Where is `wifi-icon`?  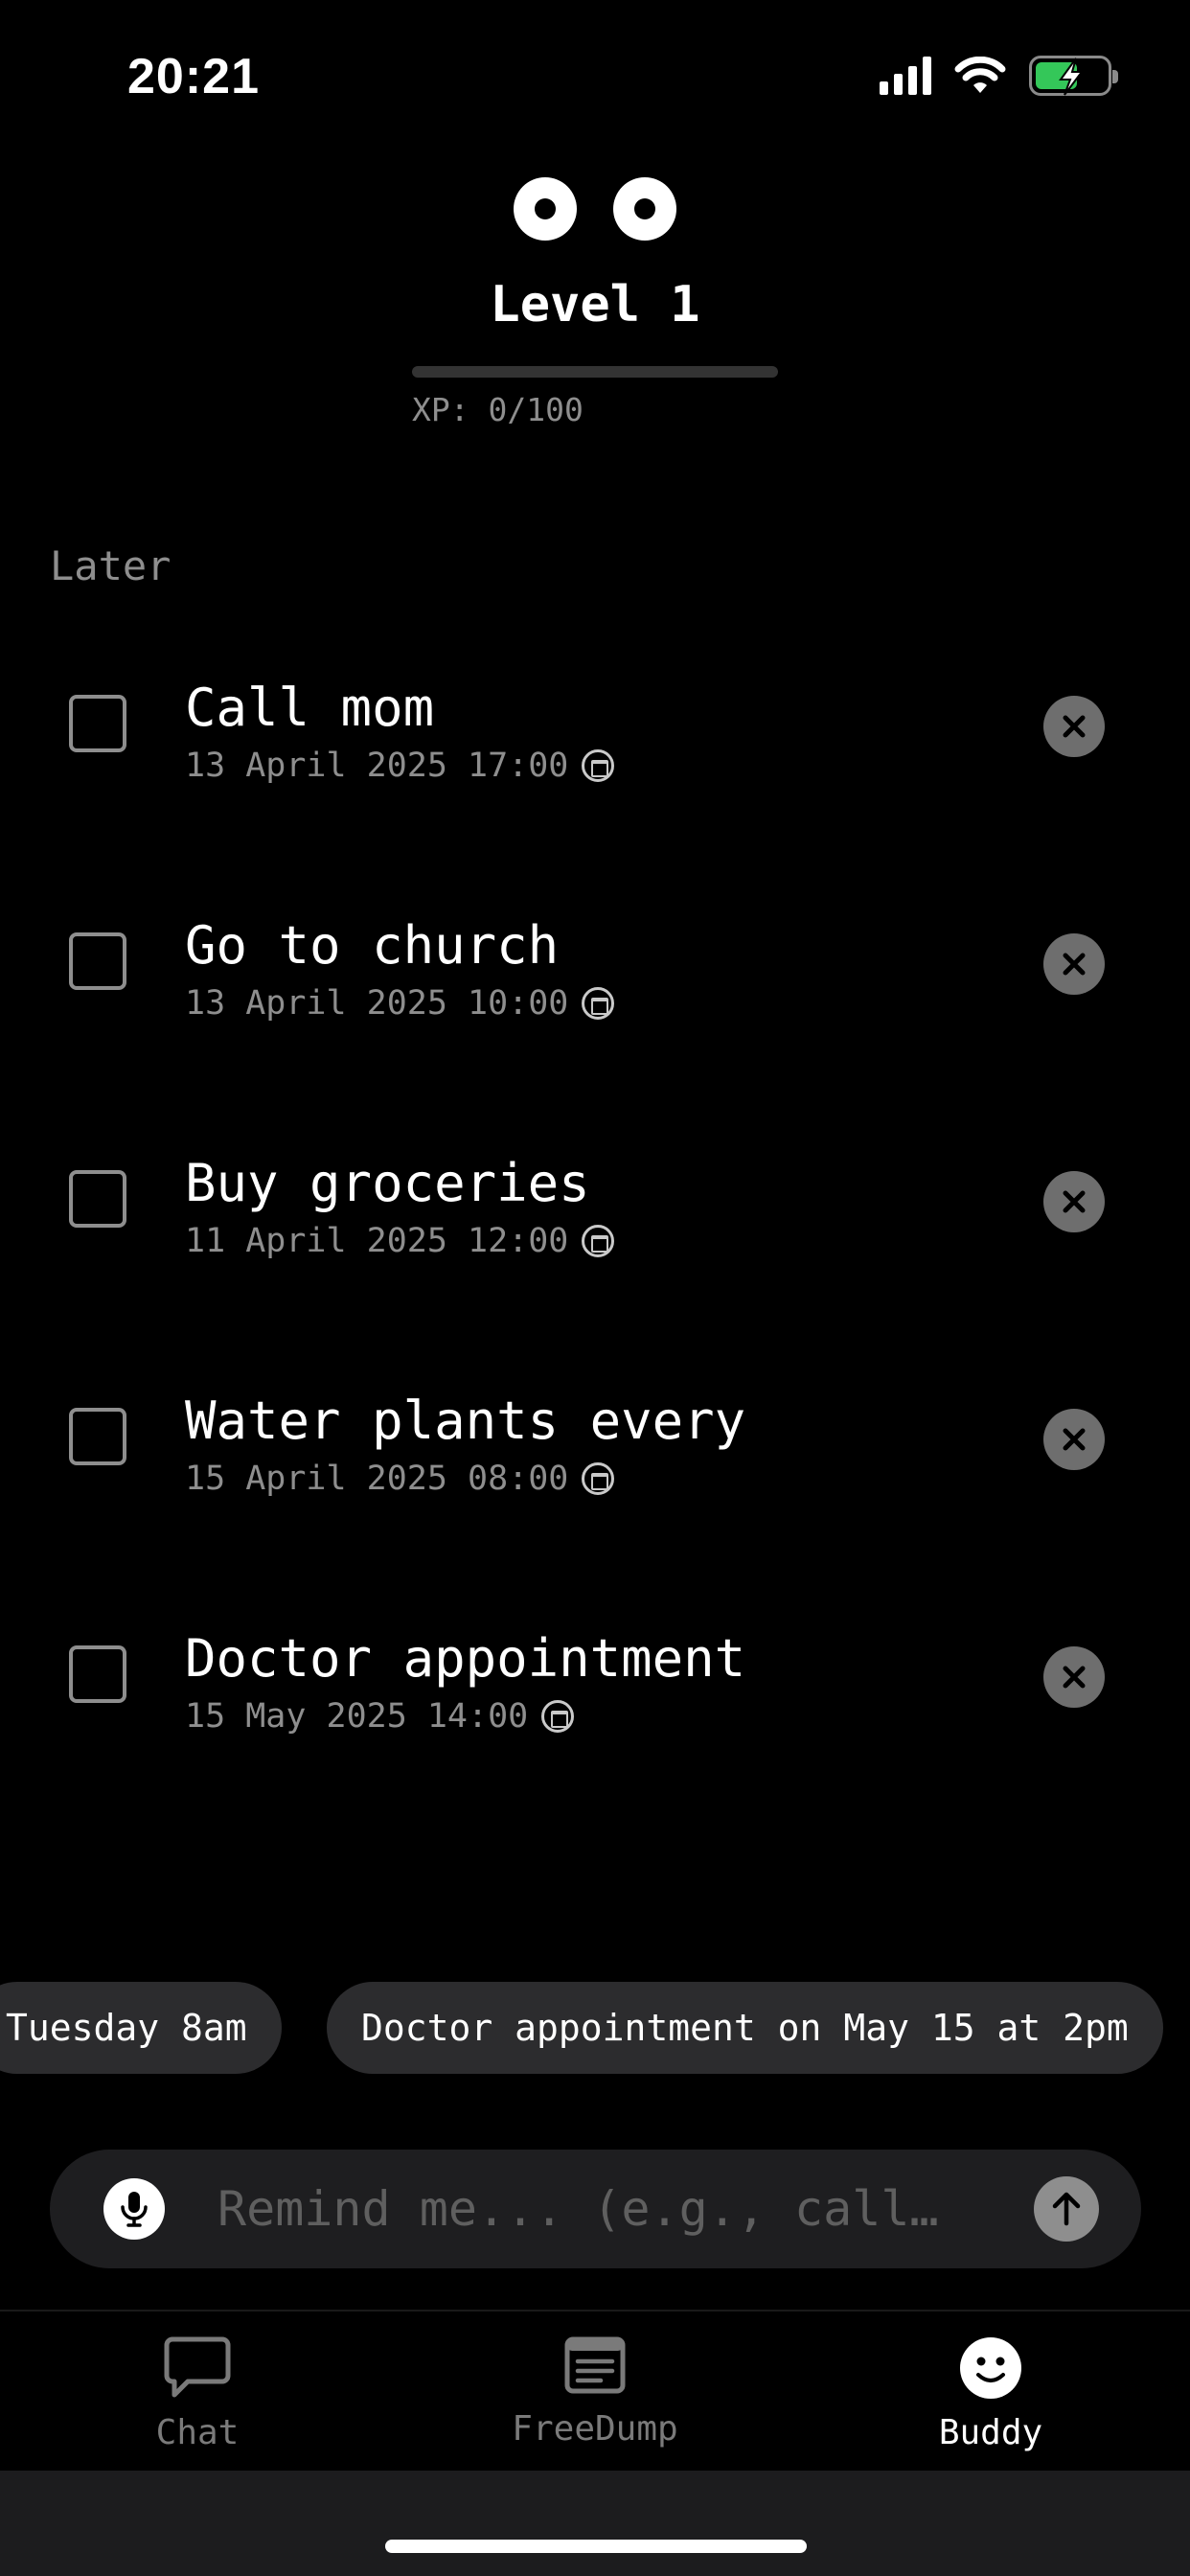 wifi-icon is located at coordinates (980, 75).